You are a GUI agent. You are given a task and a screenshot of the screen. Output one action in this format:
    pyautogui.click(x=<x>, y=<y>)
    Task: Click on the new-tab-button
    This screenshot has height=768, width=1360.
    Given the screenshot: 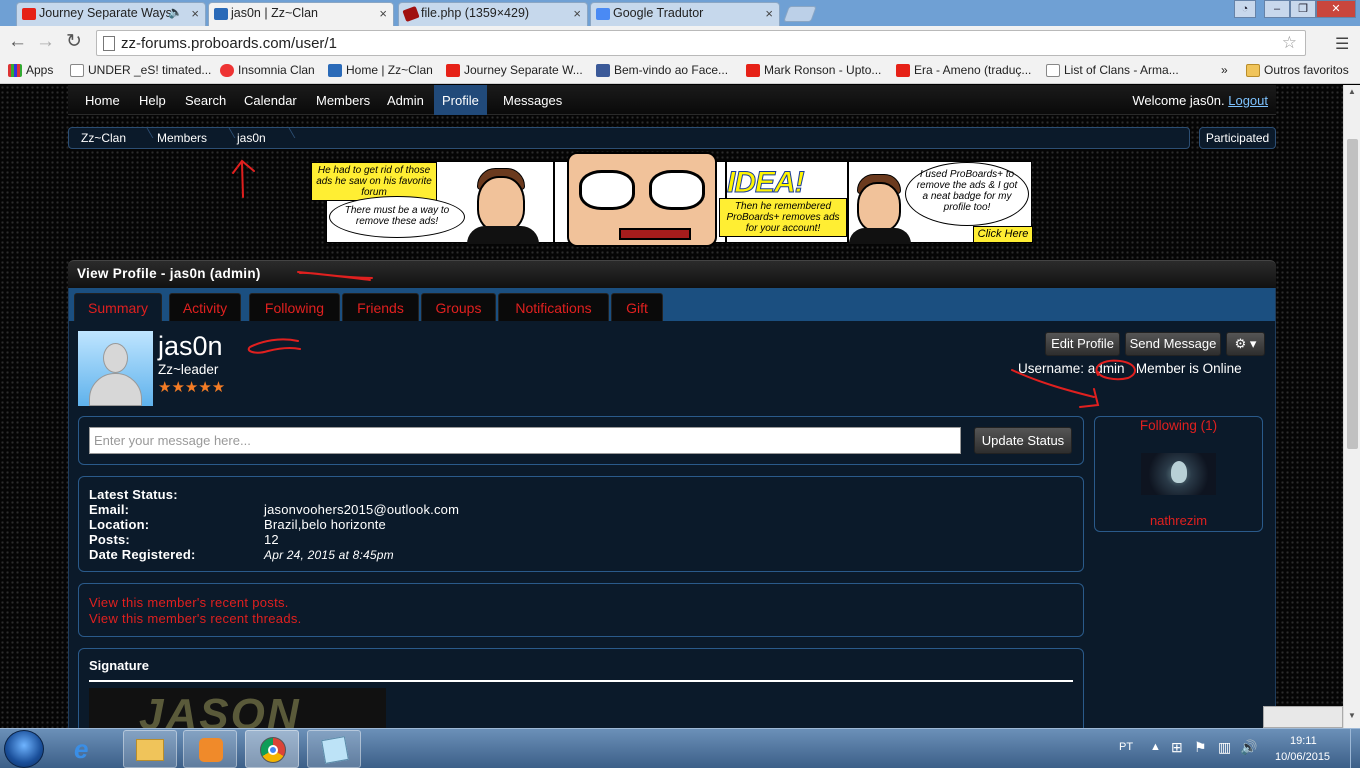 What is the action you would take?
    pyautogui.click(x=800, y=14)
    